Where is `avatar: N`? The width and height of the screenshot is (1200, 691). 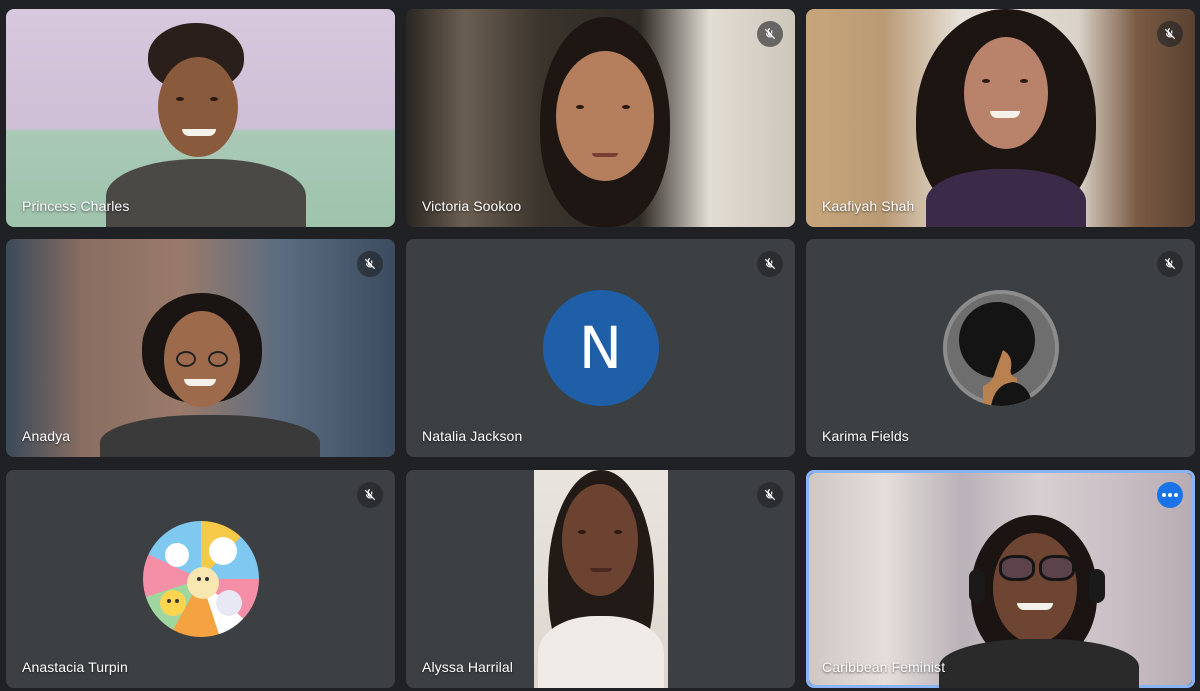 avatar: N is located at coordinates (600, 348).